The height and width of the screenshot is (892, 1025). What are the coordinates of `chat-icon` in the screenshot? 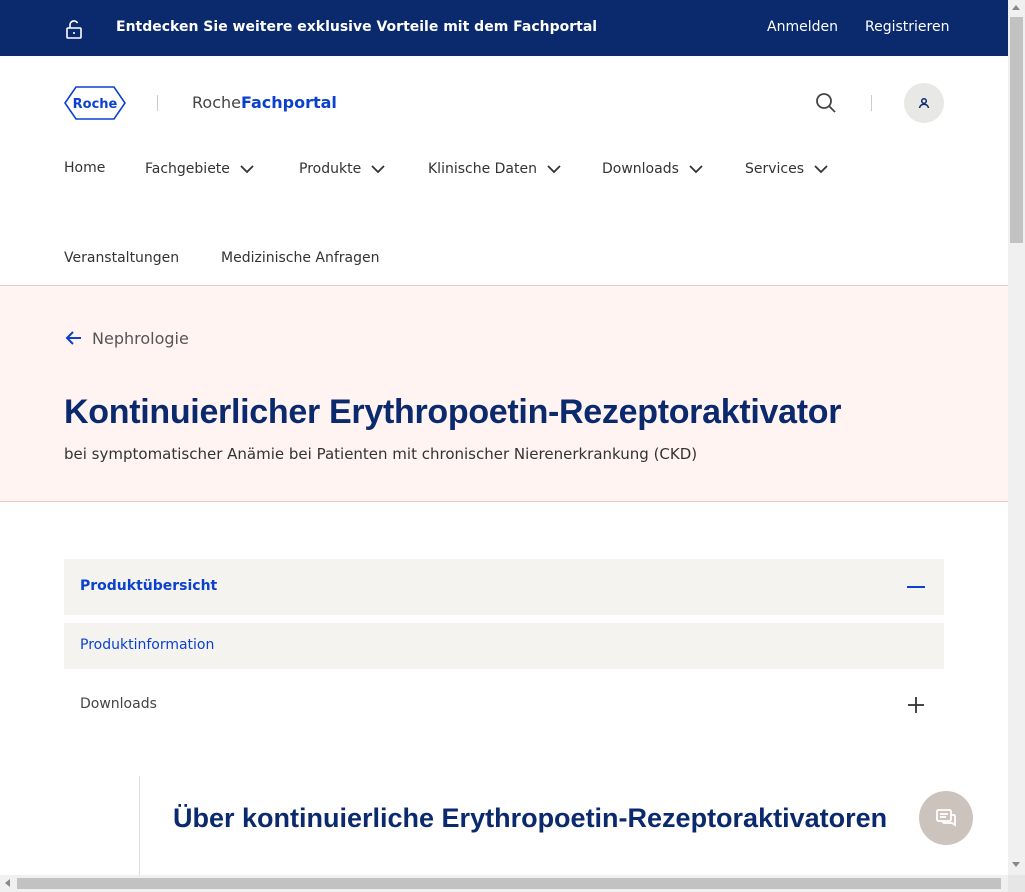 It's located at (946, 818).